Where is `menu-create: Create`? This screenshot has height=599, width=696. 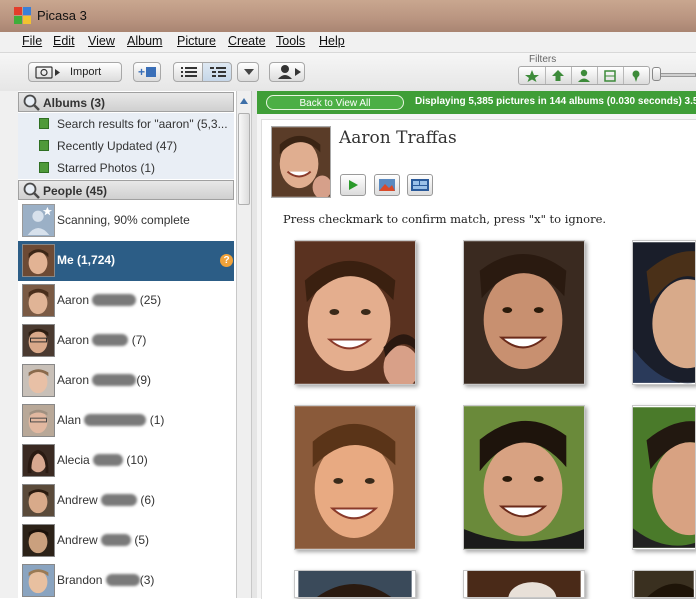
menu-create: Create is located at coordinates (247, 41).